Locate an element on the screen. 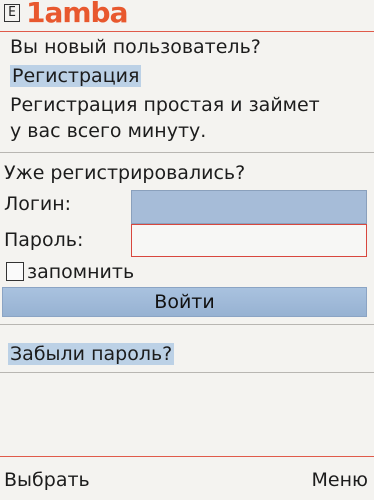 The image size is (374, 500). login-button: Войти is located at coordinates (184, 302).